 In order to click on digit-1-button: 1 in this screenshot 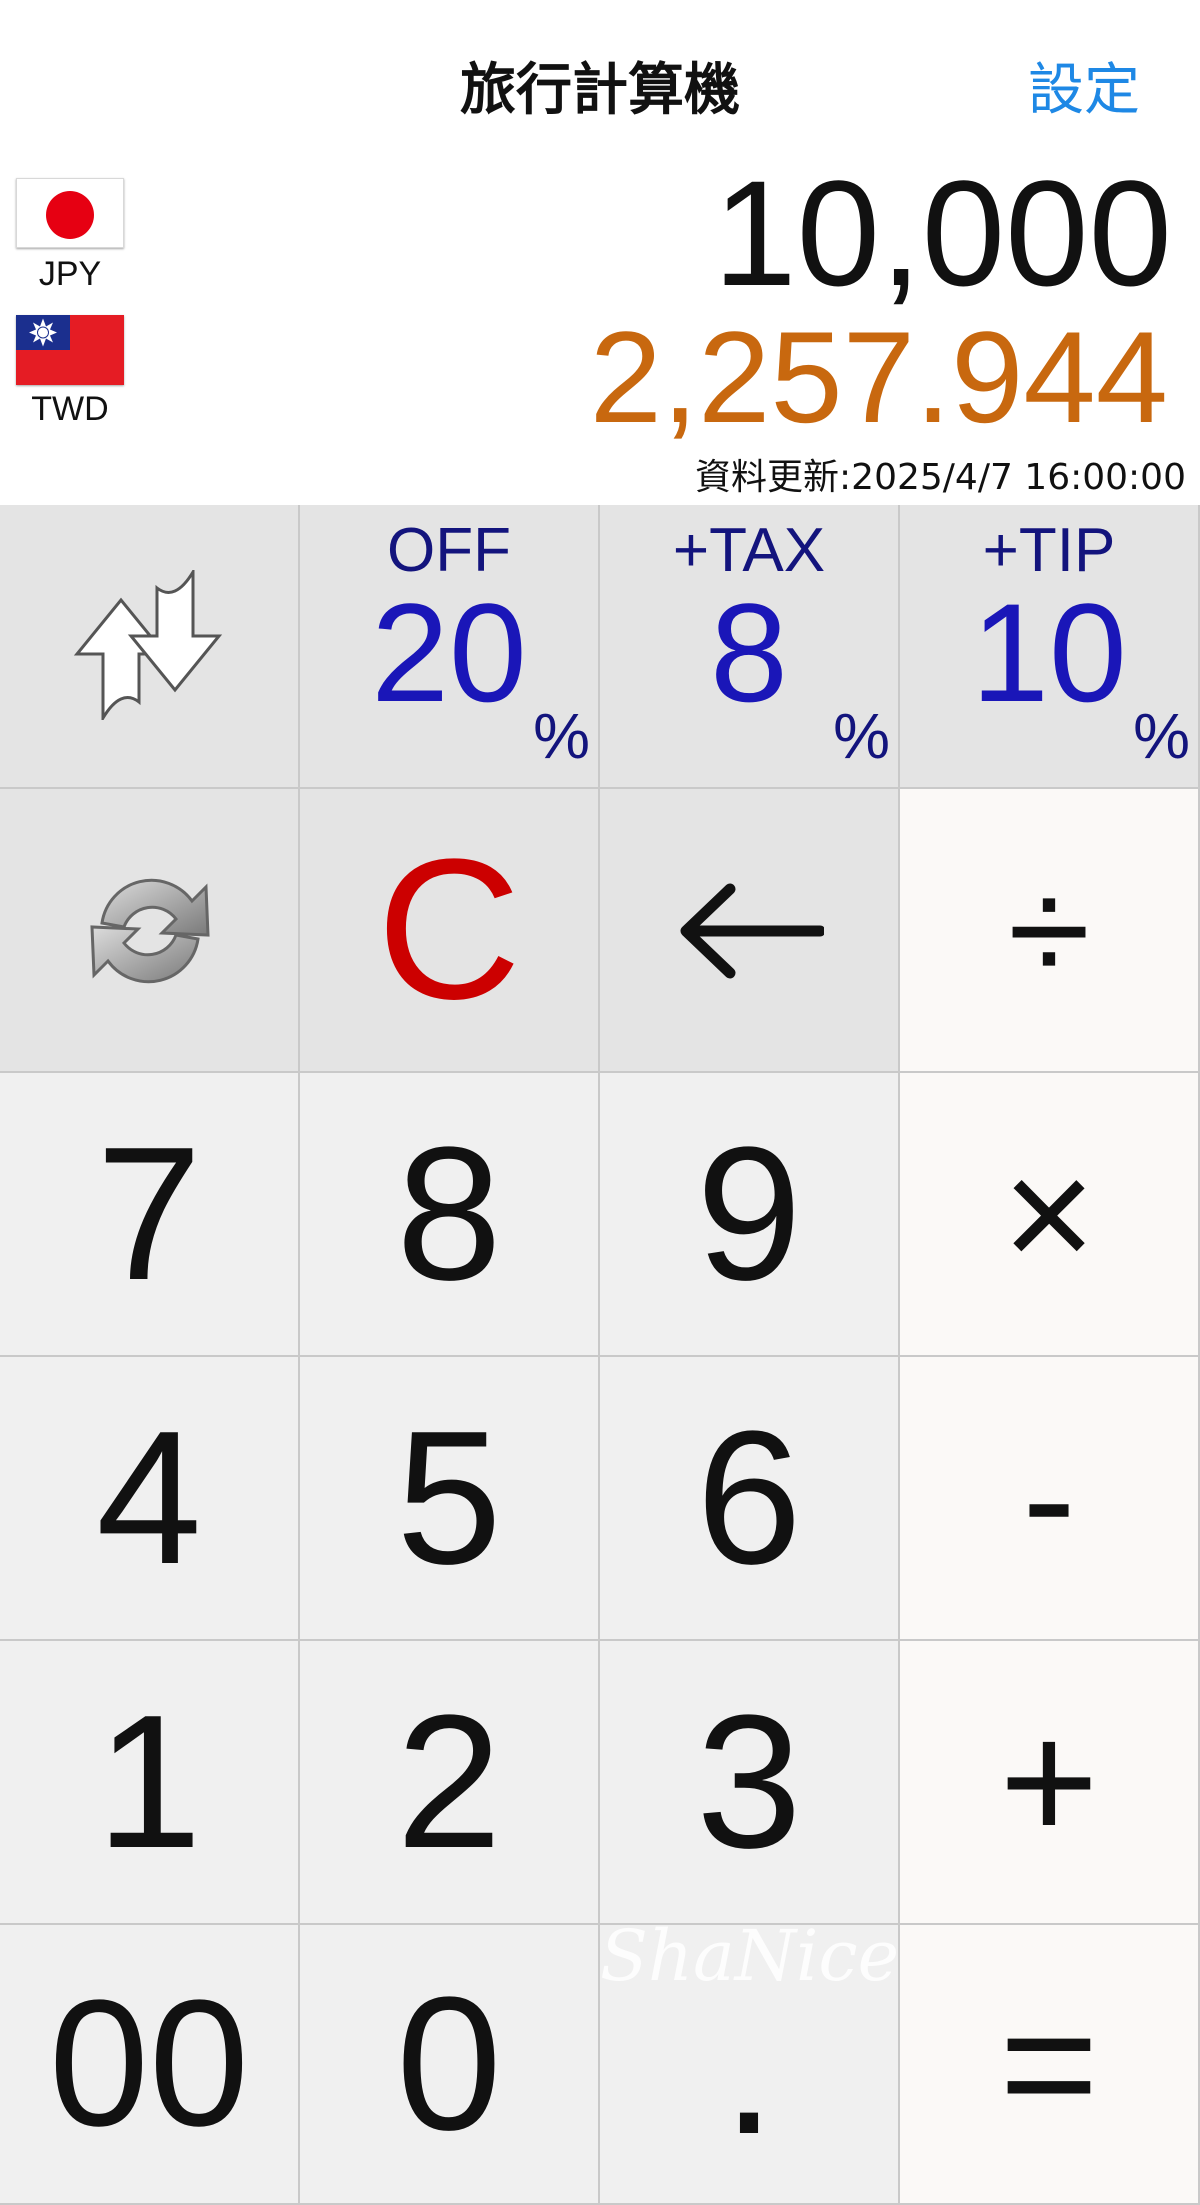, I will do `click(150, 1783)`.